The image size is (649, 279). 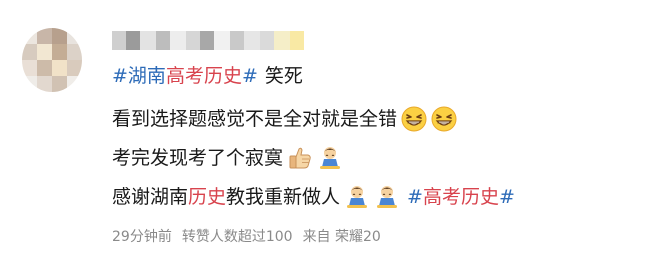 What do you see at coordinates (300, 158) in the screenshot?
I see `thumbs-up-icon` at bounding box center [300, 158].